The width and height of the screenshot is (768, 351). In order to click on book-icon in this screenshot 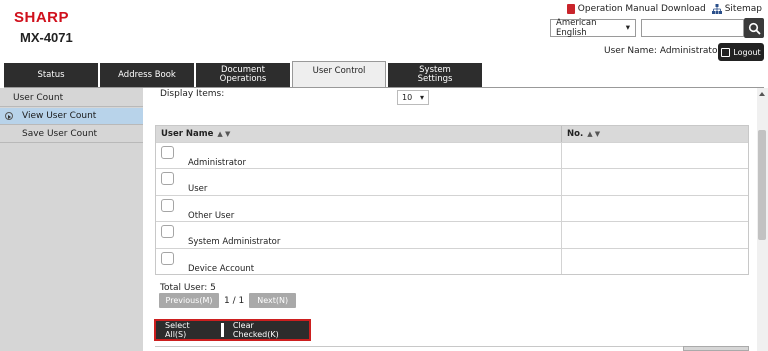, I will do `click(570, 9)`.